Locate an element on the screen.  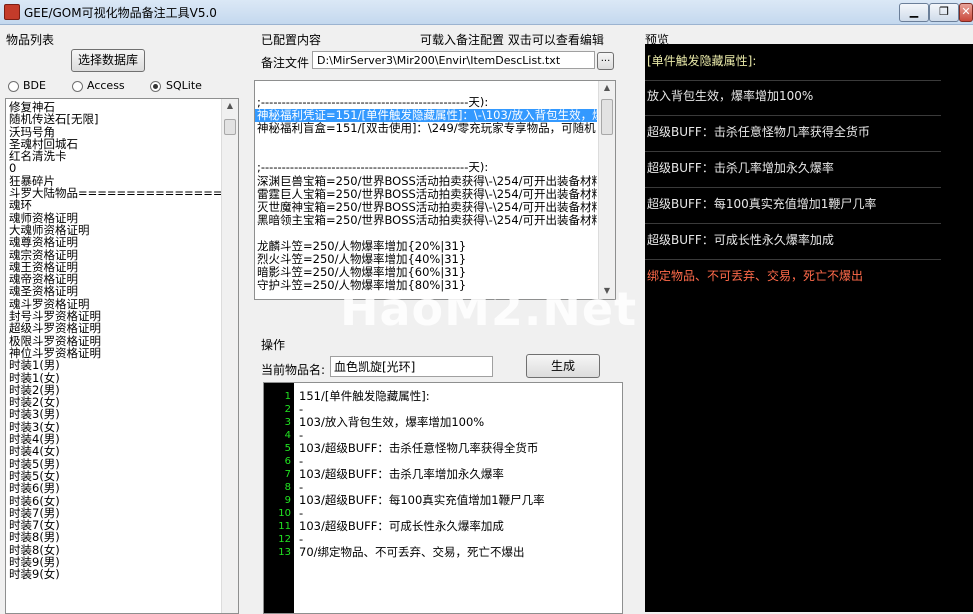
config-line: 深渊巨兽宝箱=250/世界BOSS活动拍卖获得\-\254/可开出装备材料 is located at coordinates (426, 181).